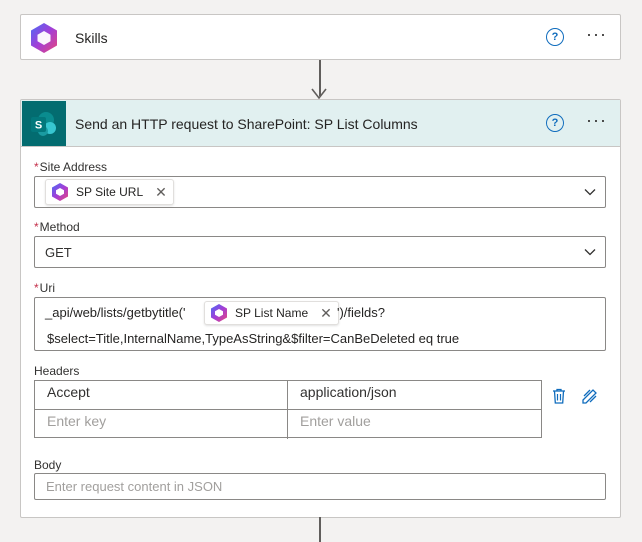 The height and width of the screenshot is (542, 642). What do you see at coordinates (57, 371) in the screenshot?
I see `headers-label: Headers` at bounding box center [57, 371].